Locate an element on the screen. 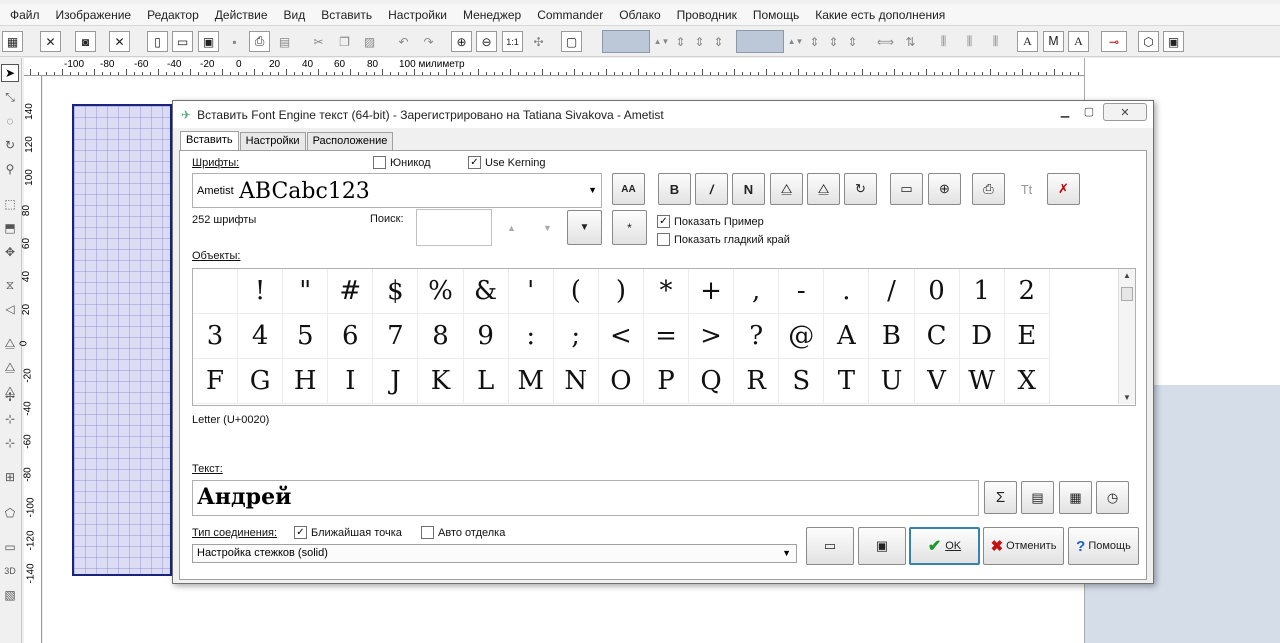 The image size is (1280, 643). glyph-cell: T is located at coordinates (847, 381).